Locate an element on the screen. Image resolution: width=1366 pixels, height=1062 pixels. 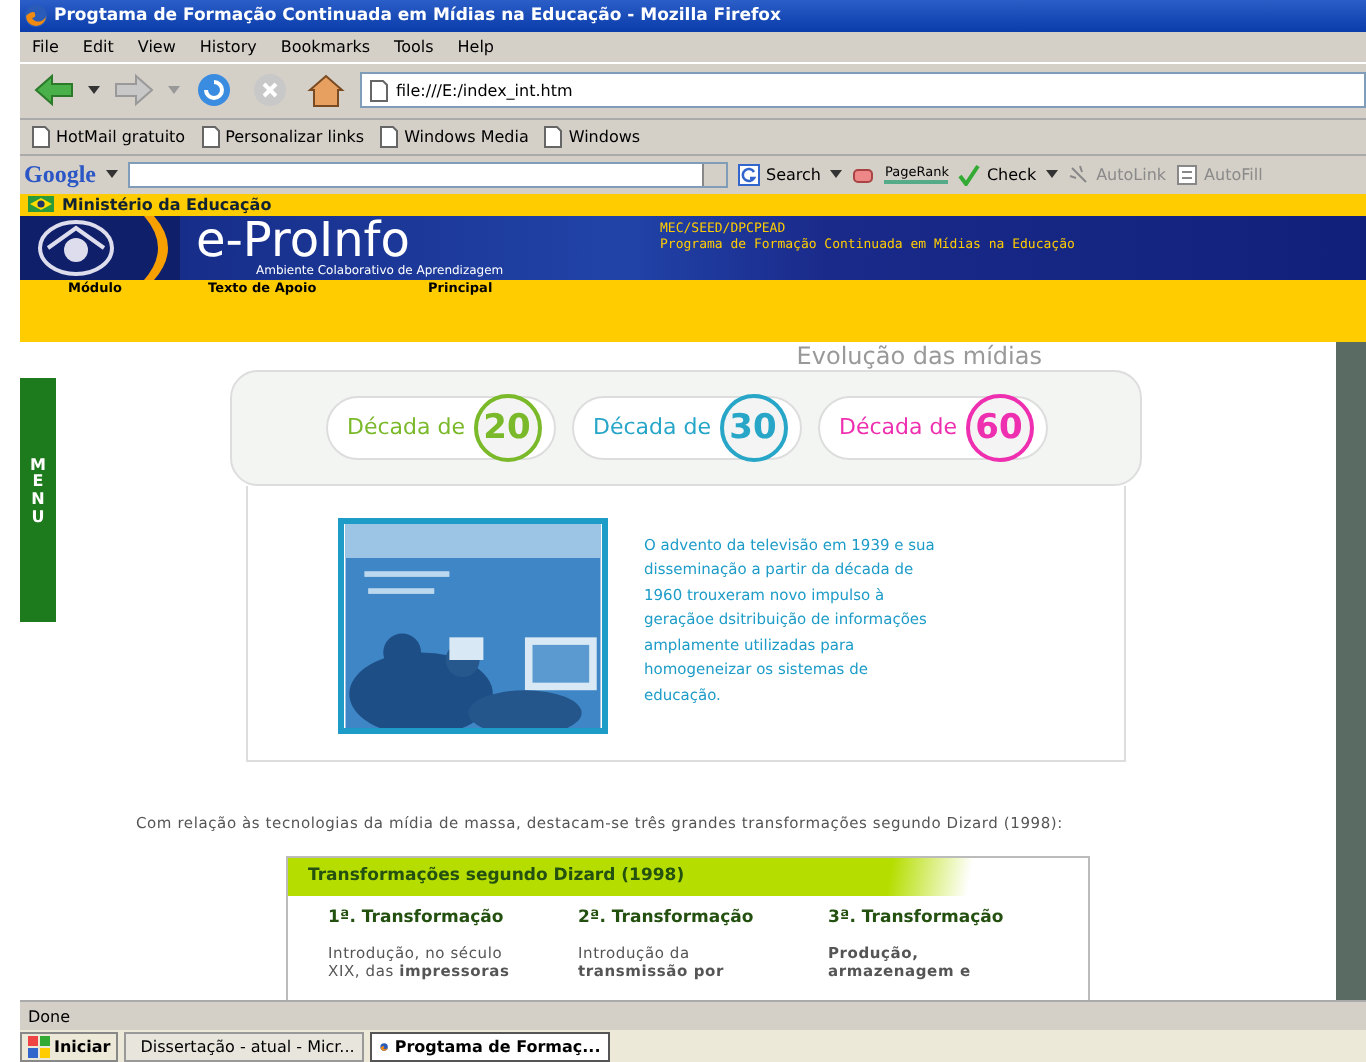
search-field is located at coordinates (428, 174).